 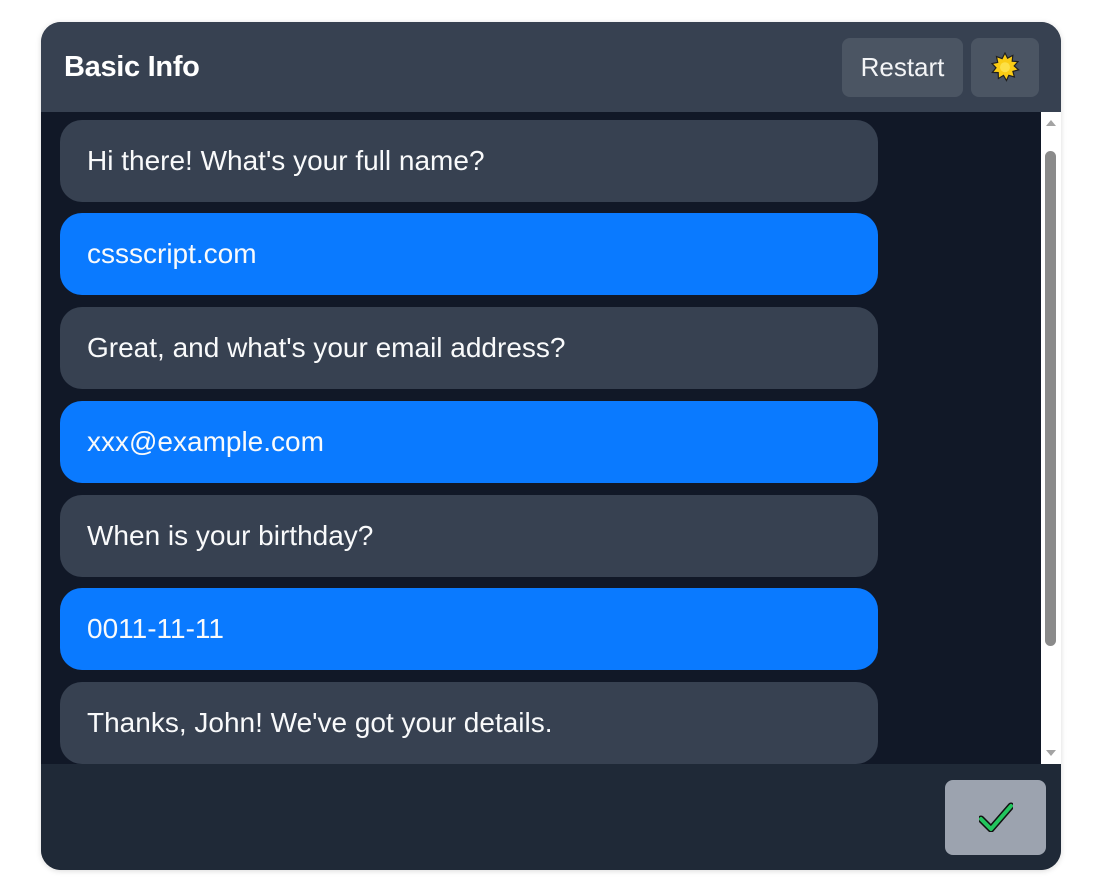 I want to click on submit-button, so click(x=995, y=817).